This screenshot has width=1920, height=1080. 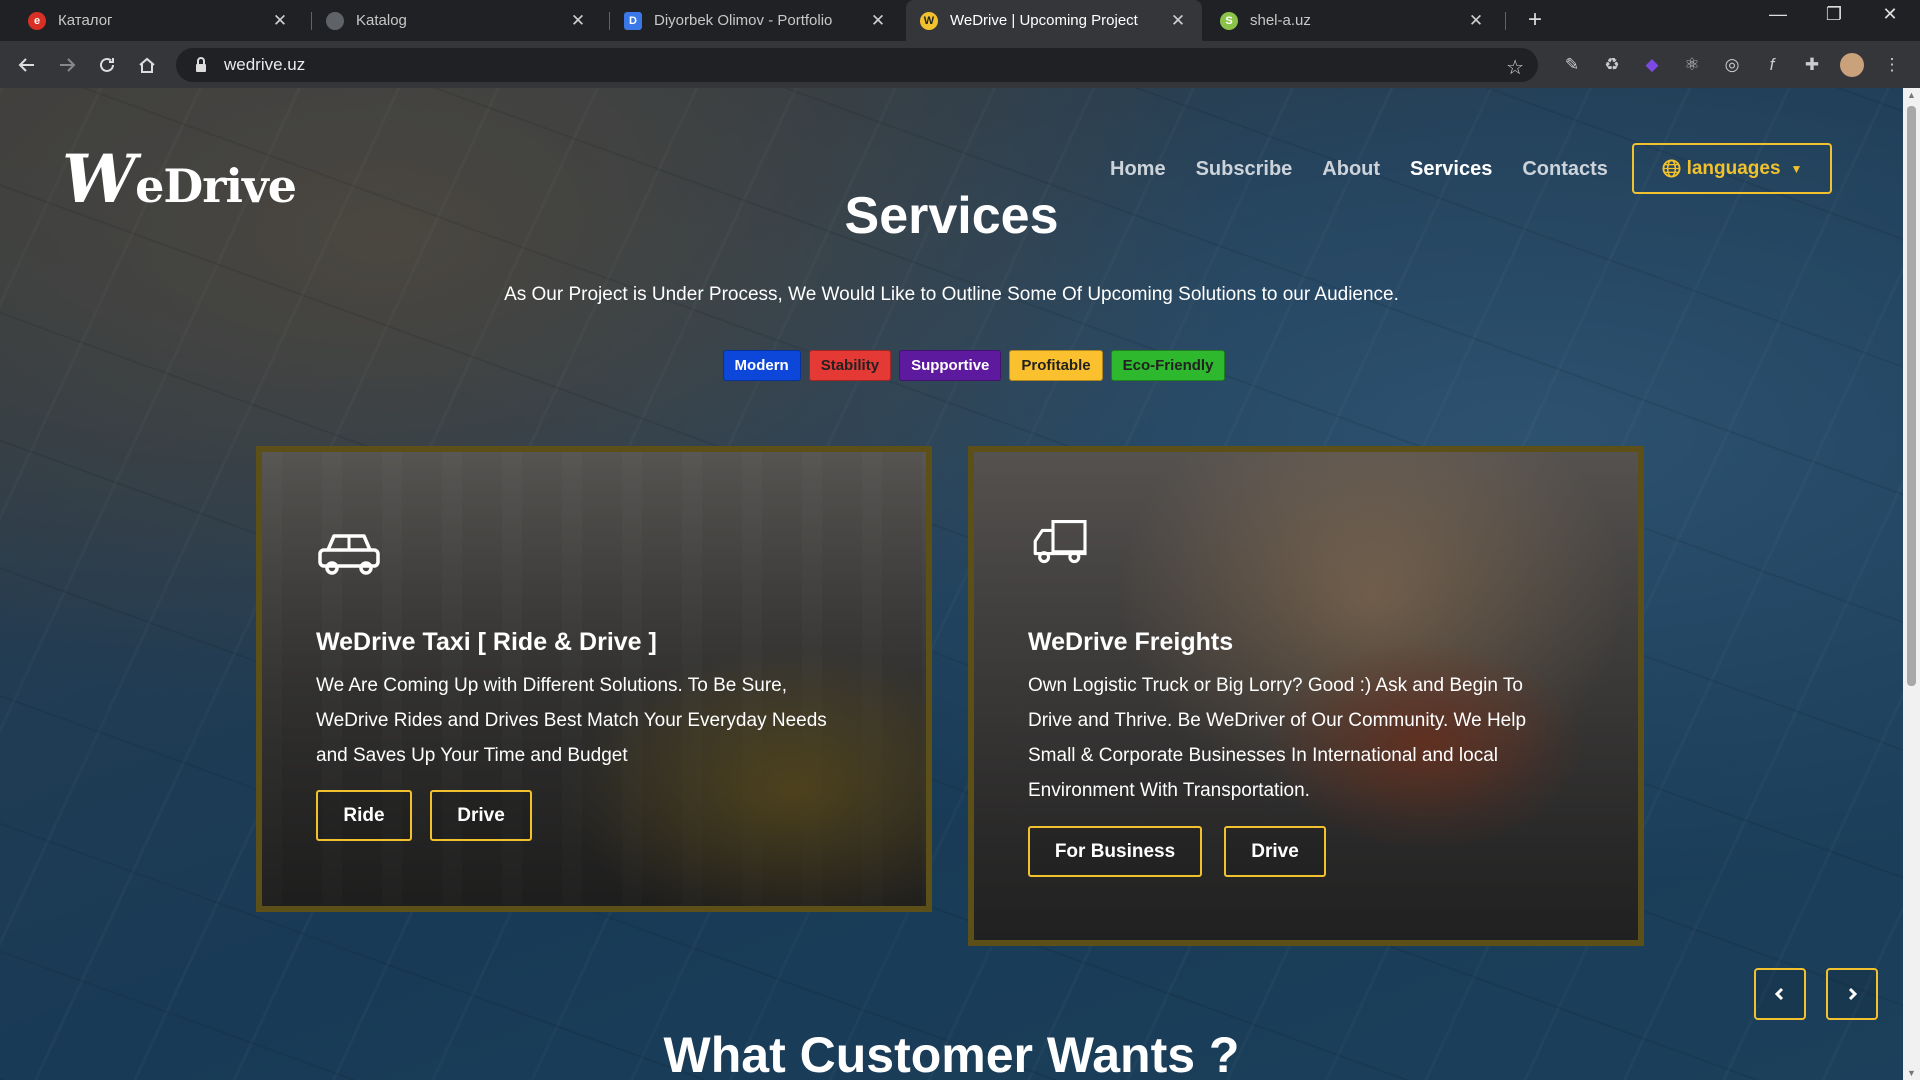 I want to click on nav-subscribe: Subscribe, so click(x=1244, y=169).